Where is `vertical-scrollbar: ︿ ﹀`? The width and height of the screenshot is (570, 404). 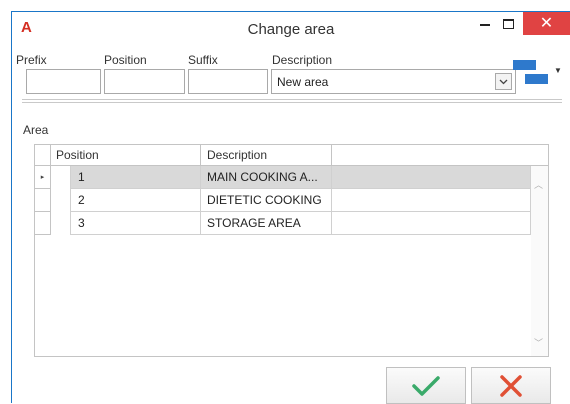 vertical-scrollbar: ︿ ﹀ is located at coordinates (539, 261).